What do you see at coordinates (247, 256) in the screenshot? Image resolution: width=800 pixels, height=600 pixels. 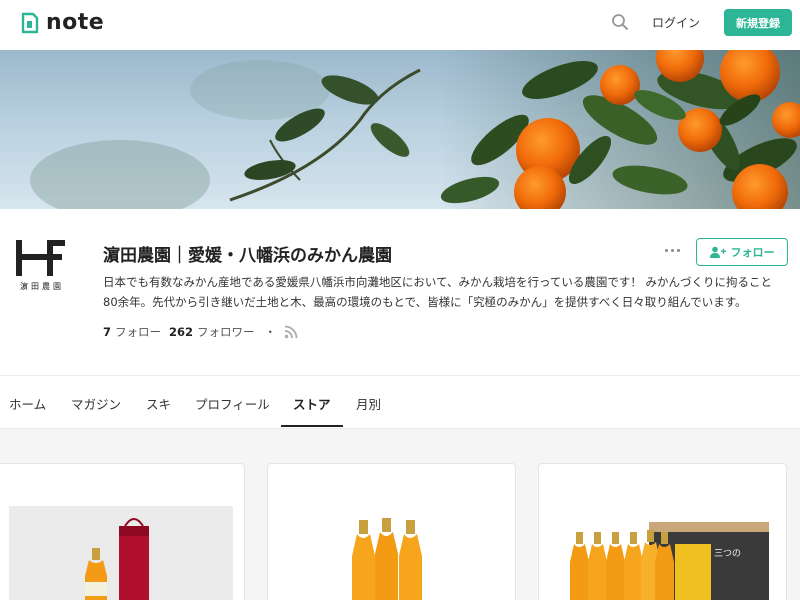 I see `profile-name: 濵田農園｜愛媛・八幡浜のみかん農園` at bounding box center [247, 256].